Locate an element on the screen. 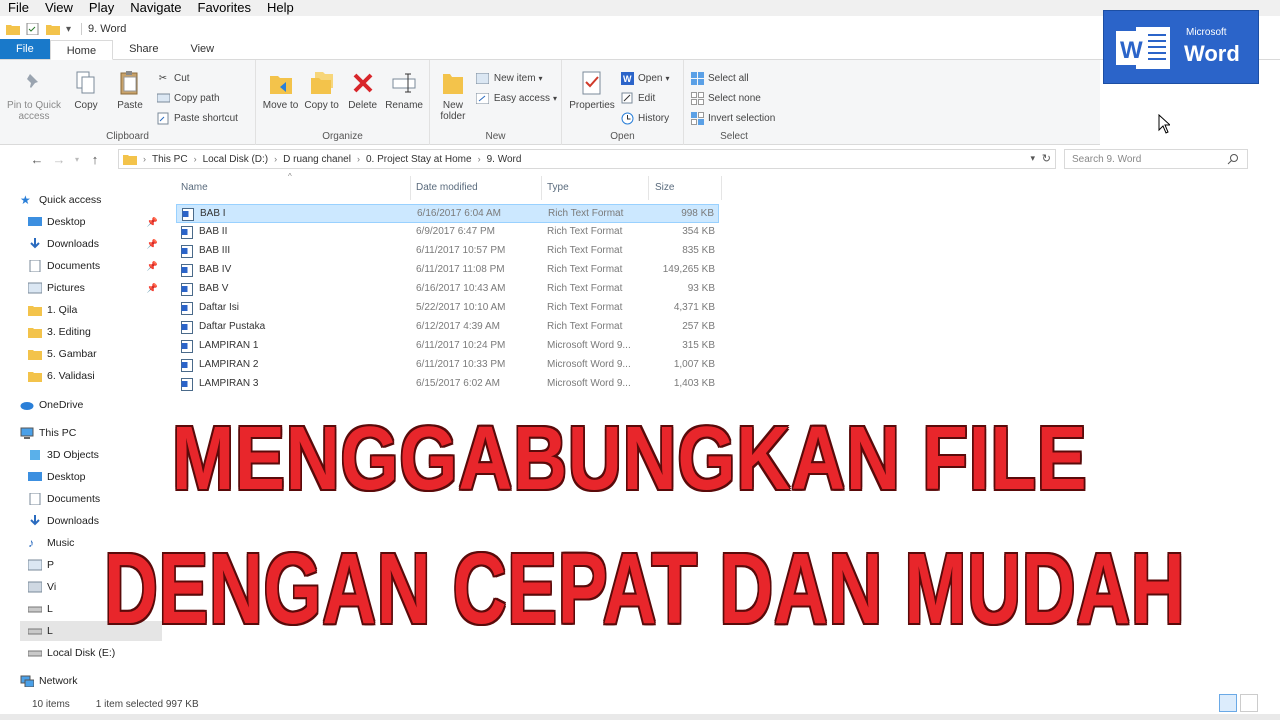 Image resolution: width=1280 pixels, height=720 pixels. clipboard-paste-icon is located at coordinates (129, 83).